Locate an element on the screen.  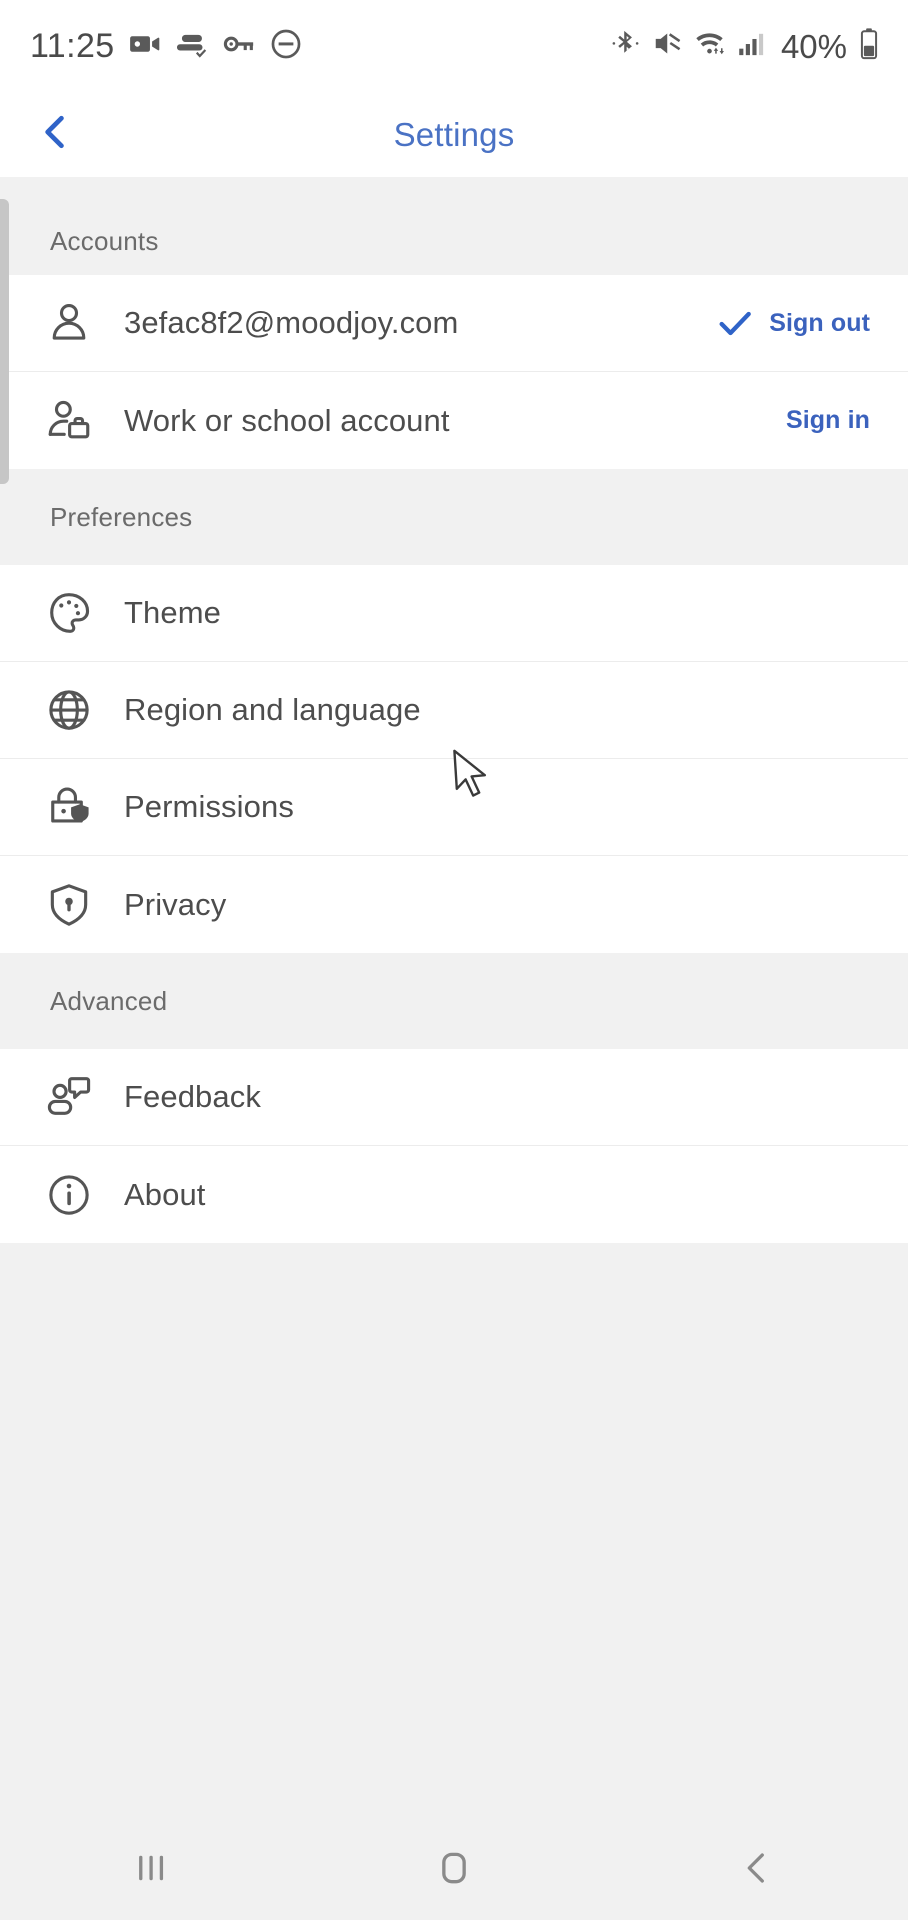
list-item-feedback: Feedback is located at coordinates (454, 1097).